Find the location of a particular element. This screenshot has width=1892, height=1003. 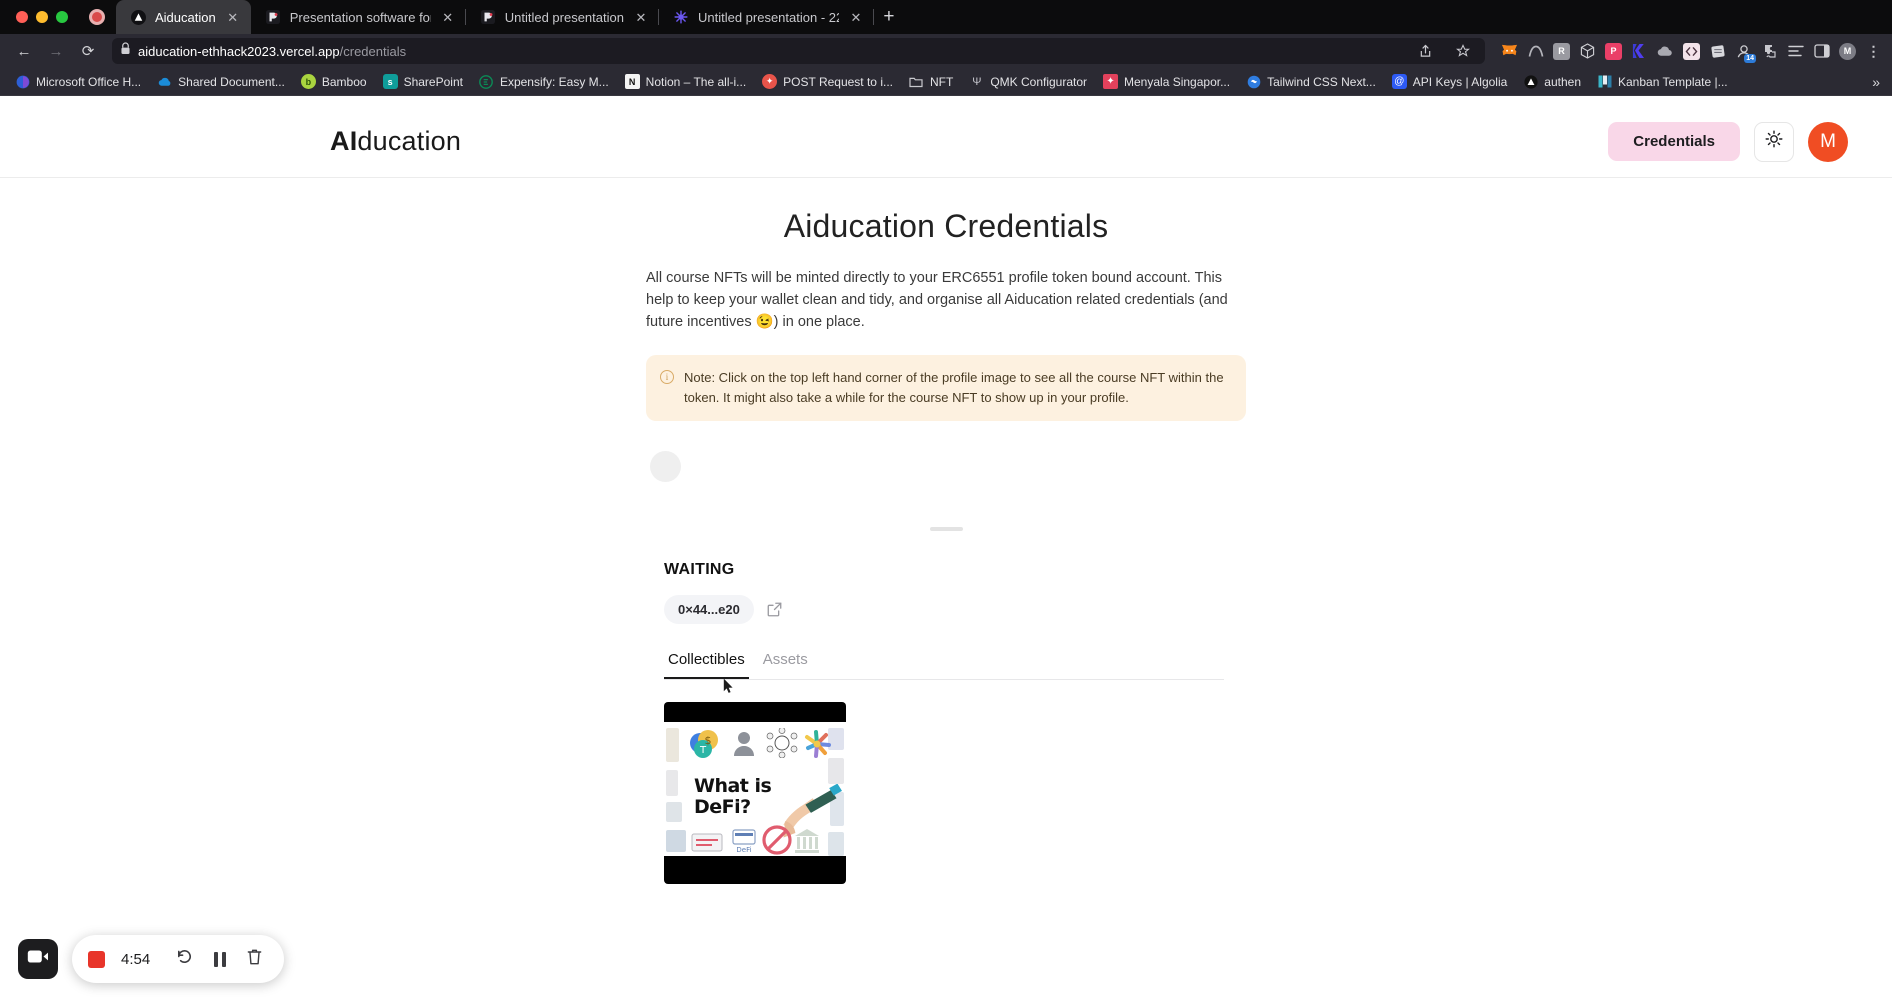

restart-recording-button is located at coordinates (184, 959).